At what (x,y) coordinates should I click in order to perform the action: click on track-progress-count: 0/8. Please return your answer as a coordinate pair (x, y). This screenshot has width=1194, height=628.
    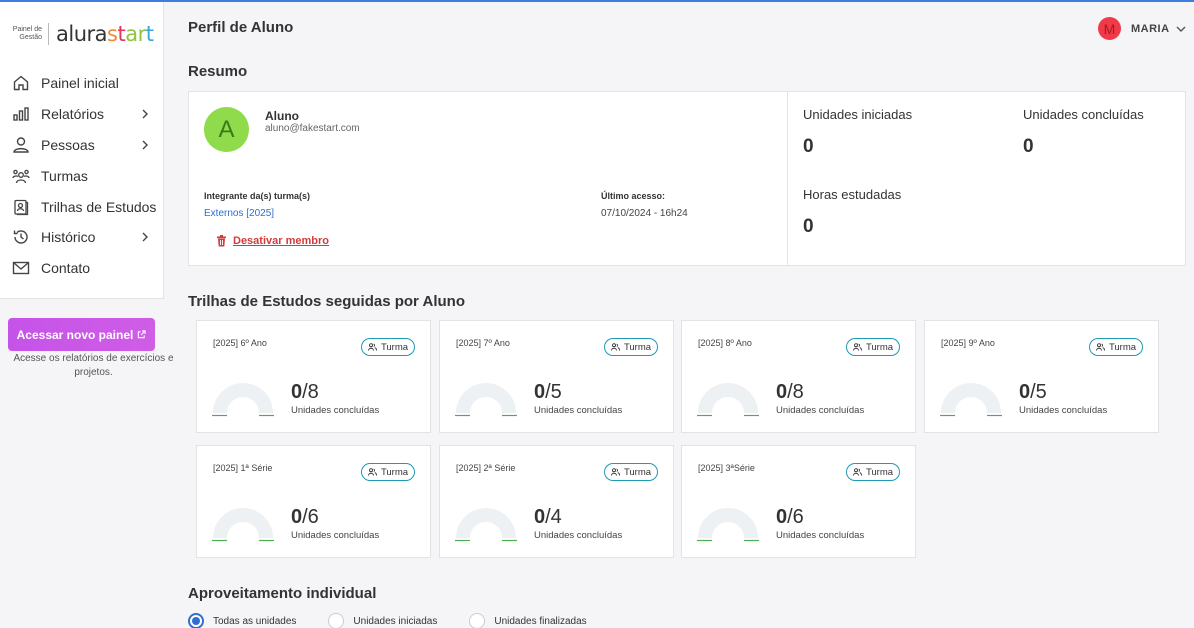
    Looking at the image, I should click on (790, 392).